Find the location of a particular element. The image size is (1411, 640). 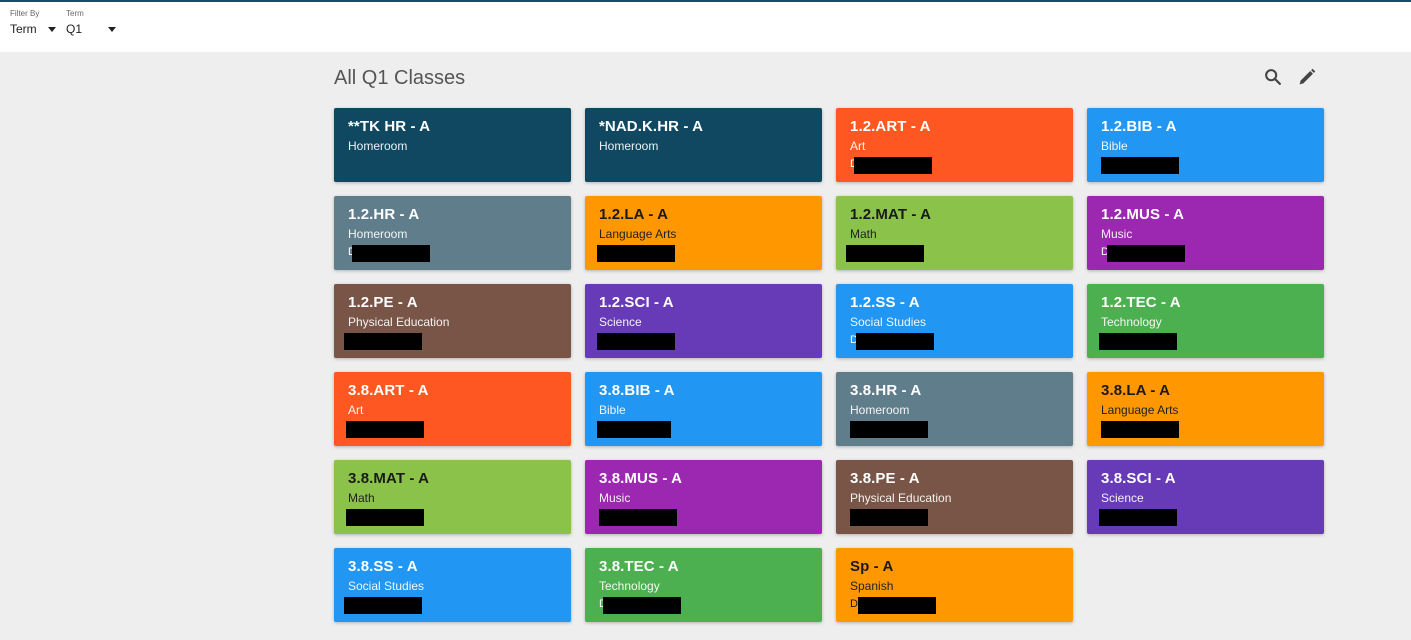

class-code: *NAD.K.HR - A is located at coordinates (651, 126).